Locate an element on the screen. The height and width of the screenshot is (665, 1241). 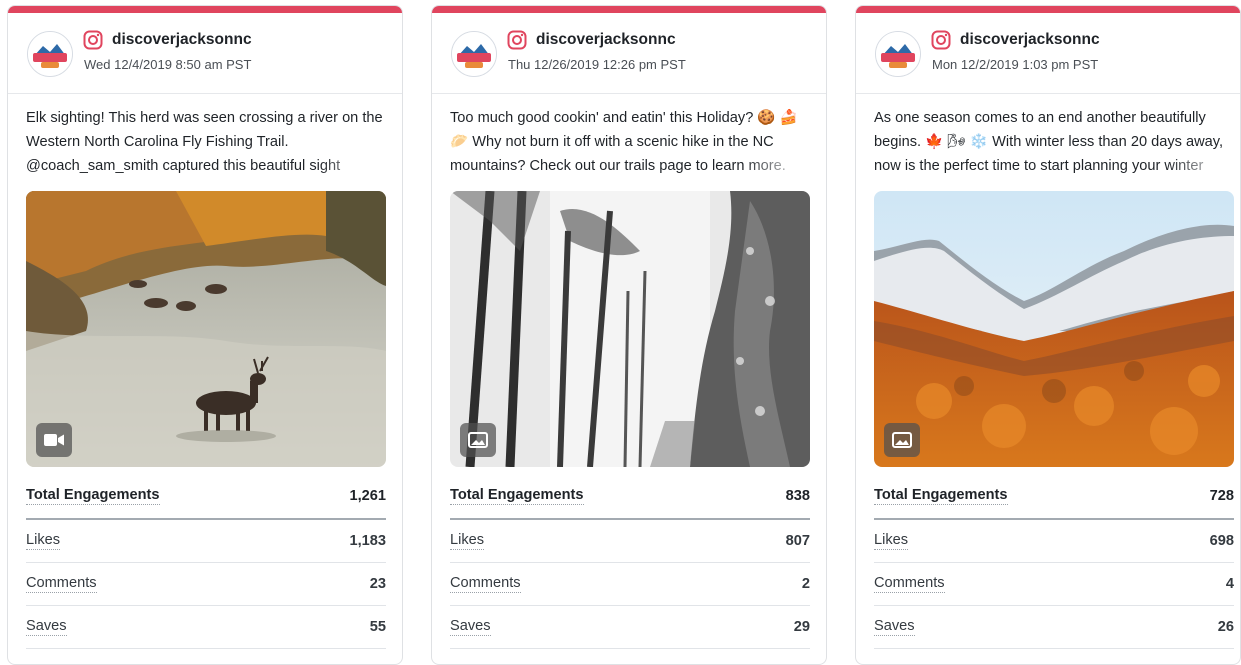
metric-value: 23 is located at coordinates (377, 584).